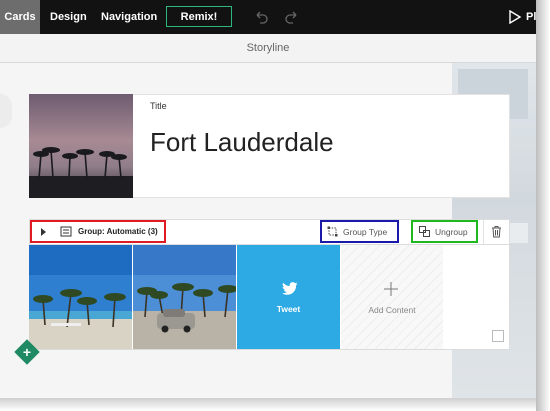  I want to click on add-content-card, so click(392, 297).